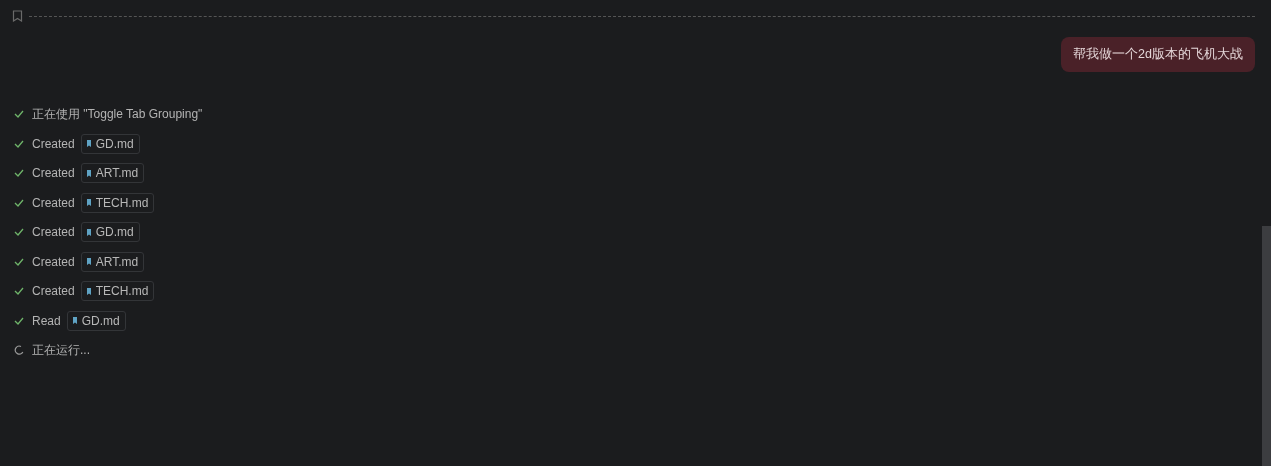  Describe the element at coordinates (46, 320) in the screenshot. I see `step-label: Read` at that location.